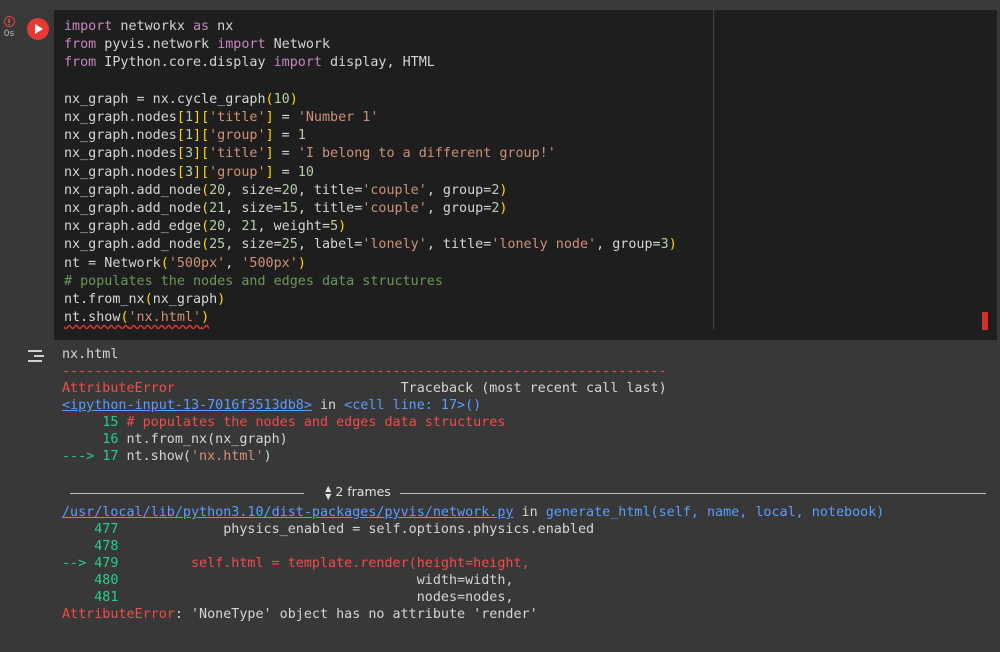 The image size is (1000, 652). I want to click on chevron-updown-icon: ▲ ▼, so click(328, 492).